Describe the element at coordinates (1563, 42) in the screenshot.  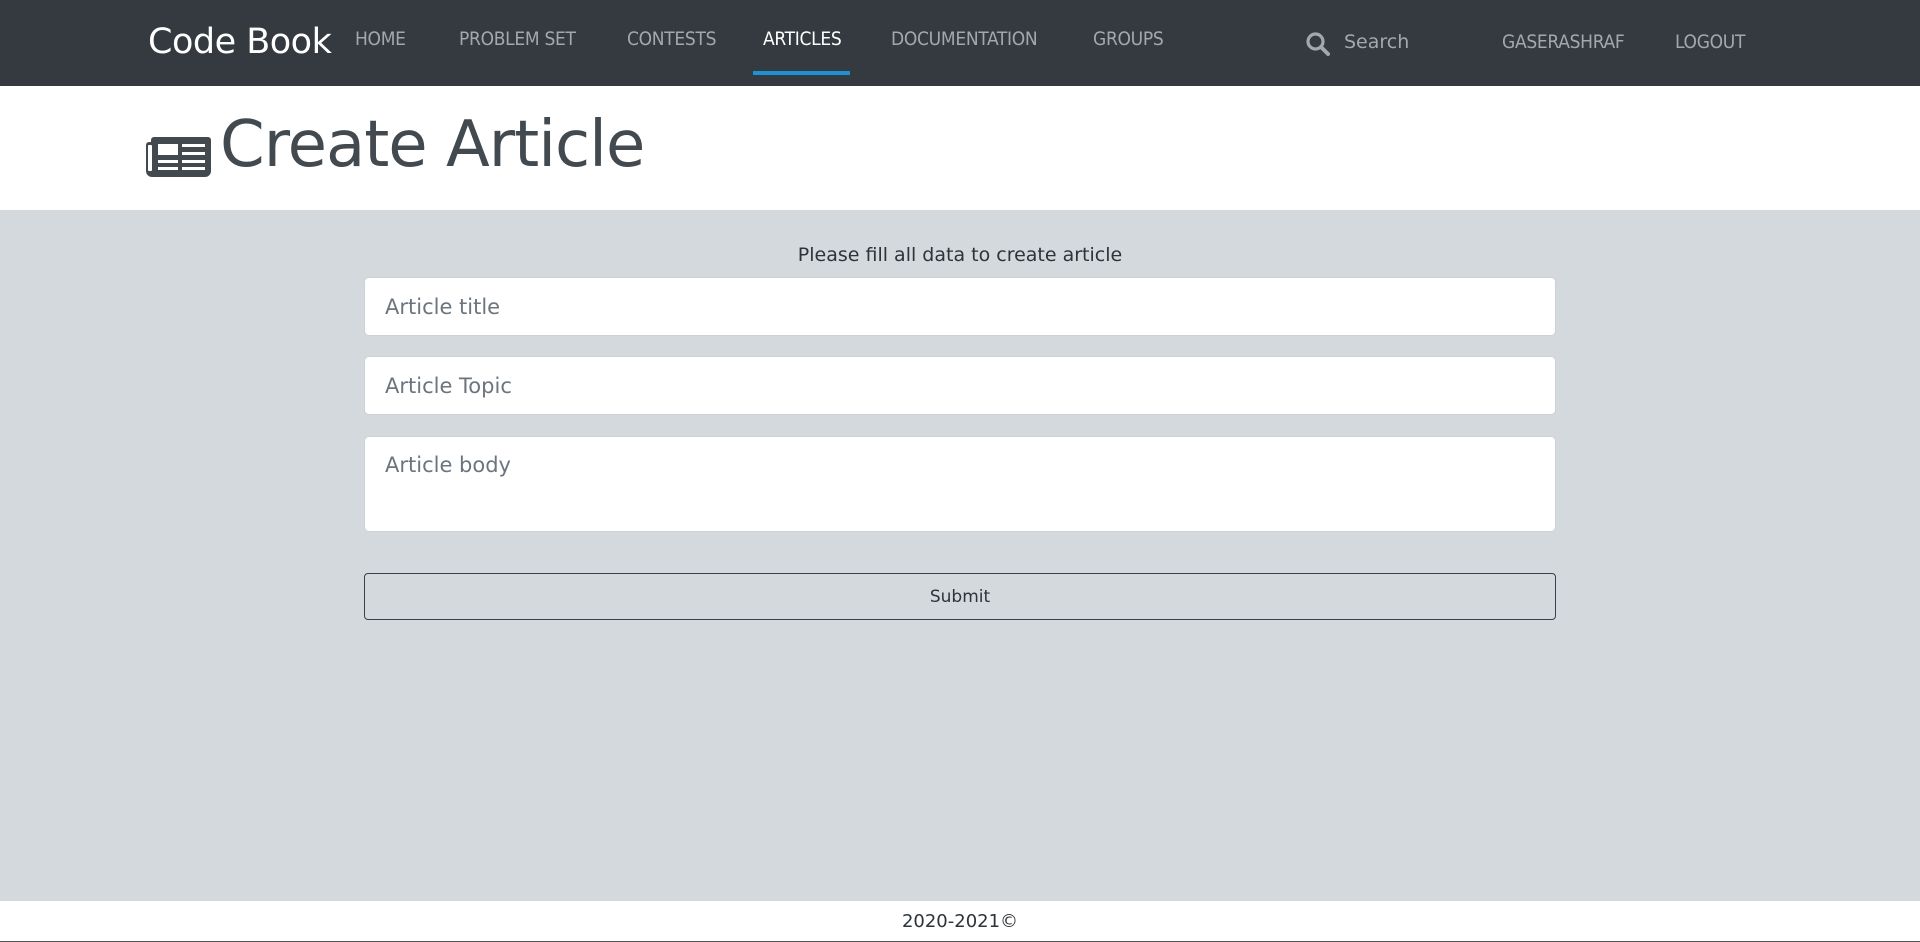
I see `user-profile-link: GASERASHRAF` at that location.